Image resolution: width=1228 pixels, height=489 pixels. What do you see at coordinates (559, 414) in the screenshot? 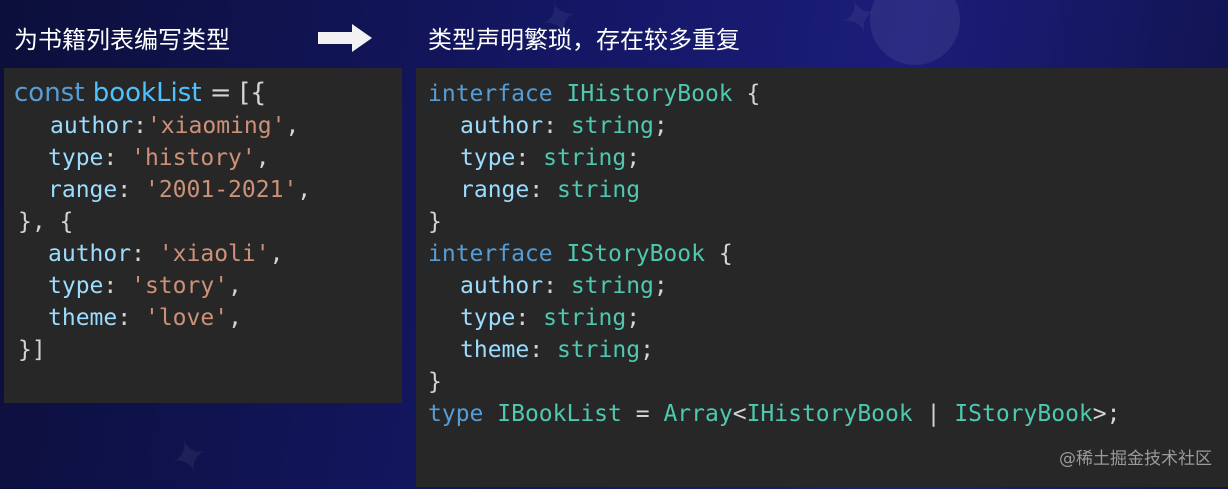
I see `type-name: IBookList` at bounding box center [559, 414].